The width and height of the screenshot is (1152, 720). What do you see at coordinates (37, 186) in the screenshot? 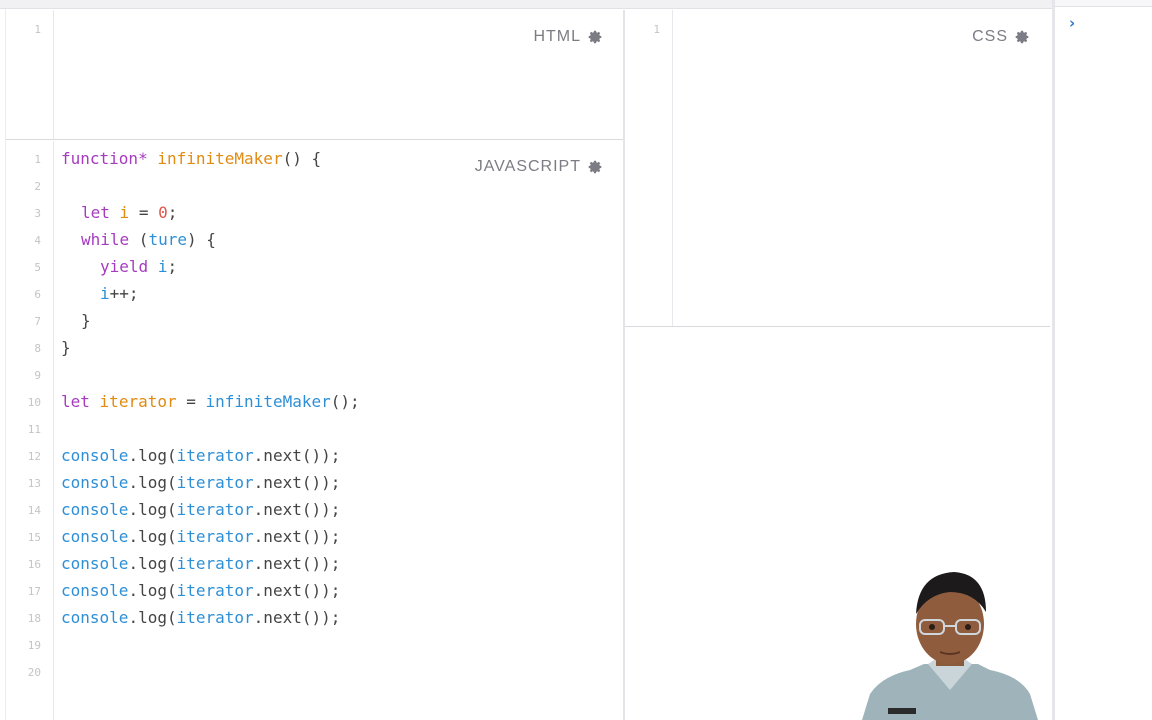
I see `line-number: 2` at bounding box center [37, 186].